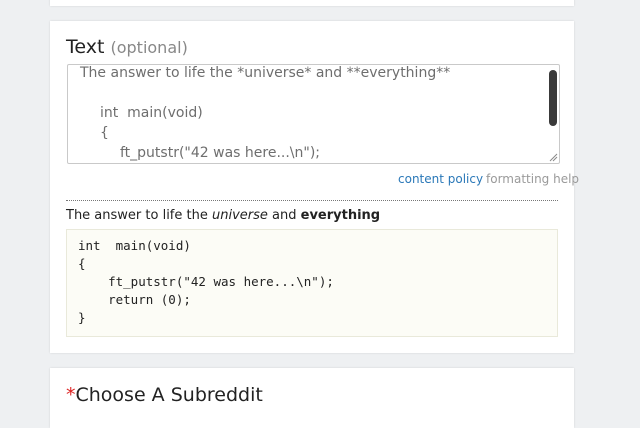 The width and height of the screenshot is (640, 428). Describe the element at coordinates (139, 215) in the screenshot. I see `preview-text-pre: The answer to life the` at that location.